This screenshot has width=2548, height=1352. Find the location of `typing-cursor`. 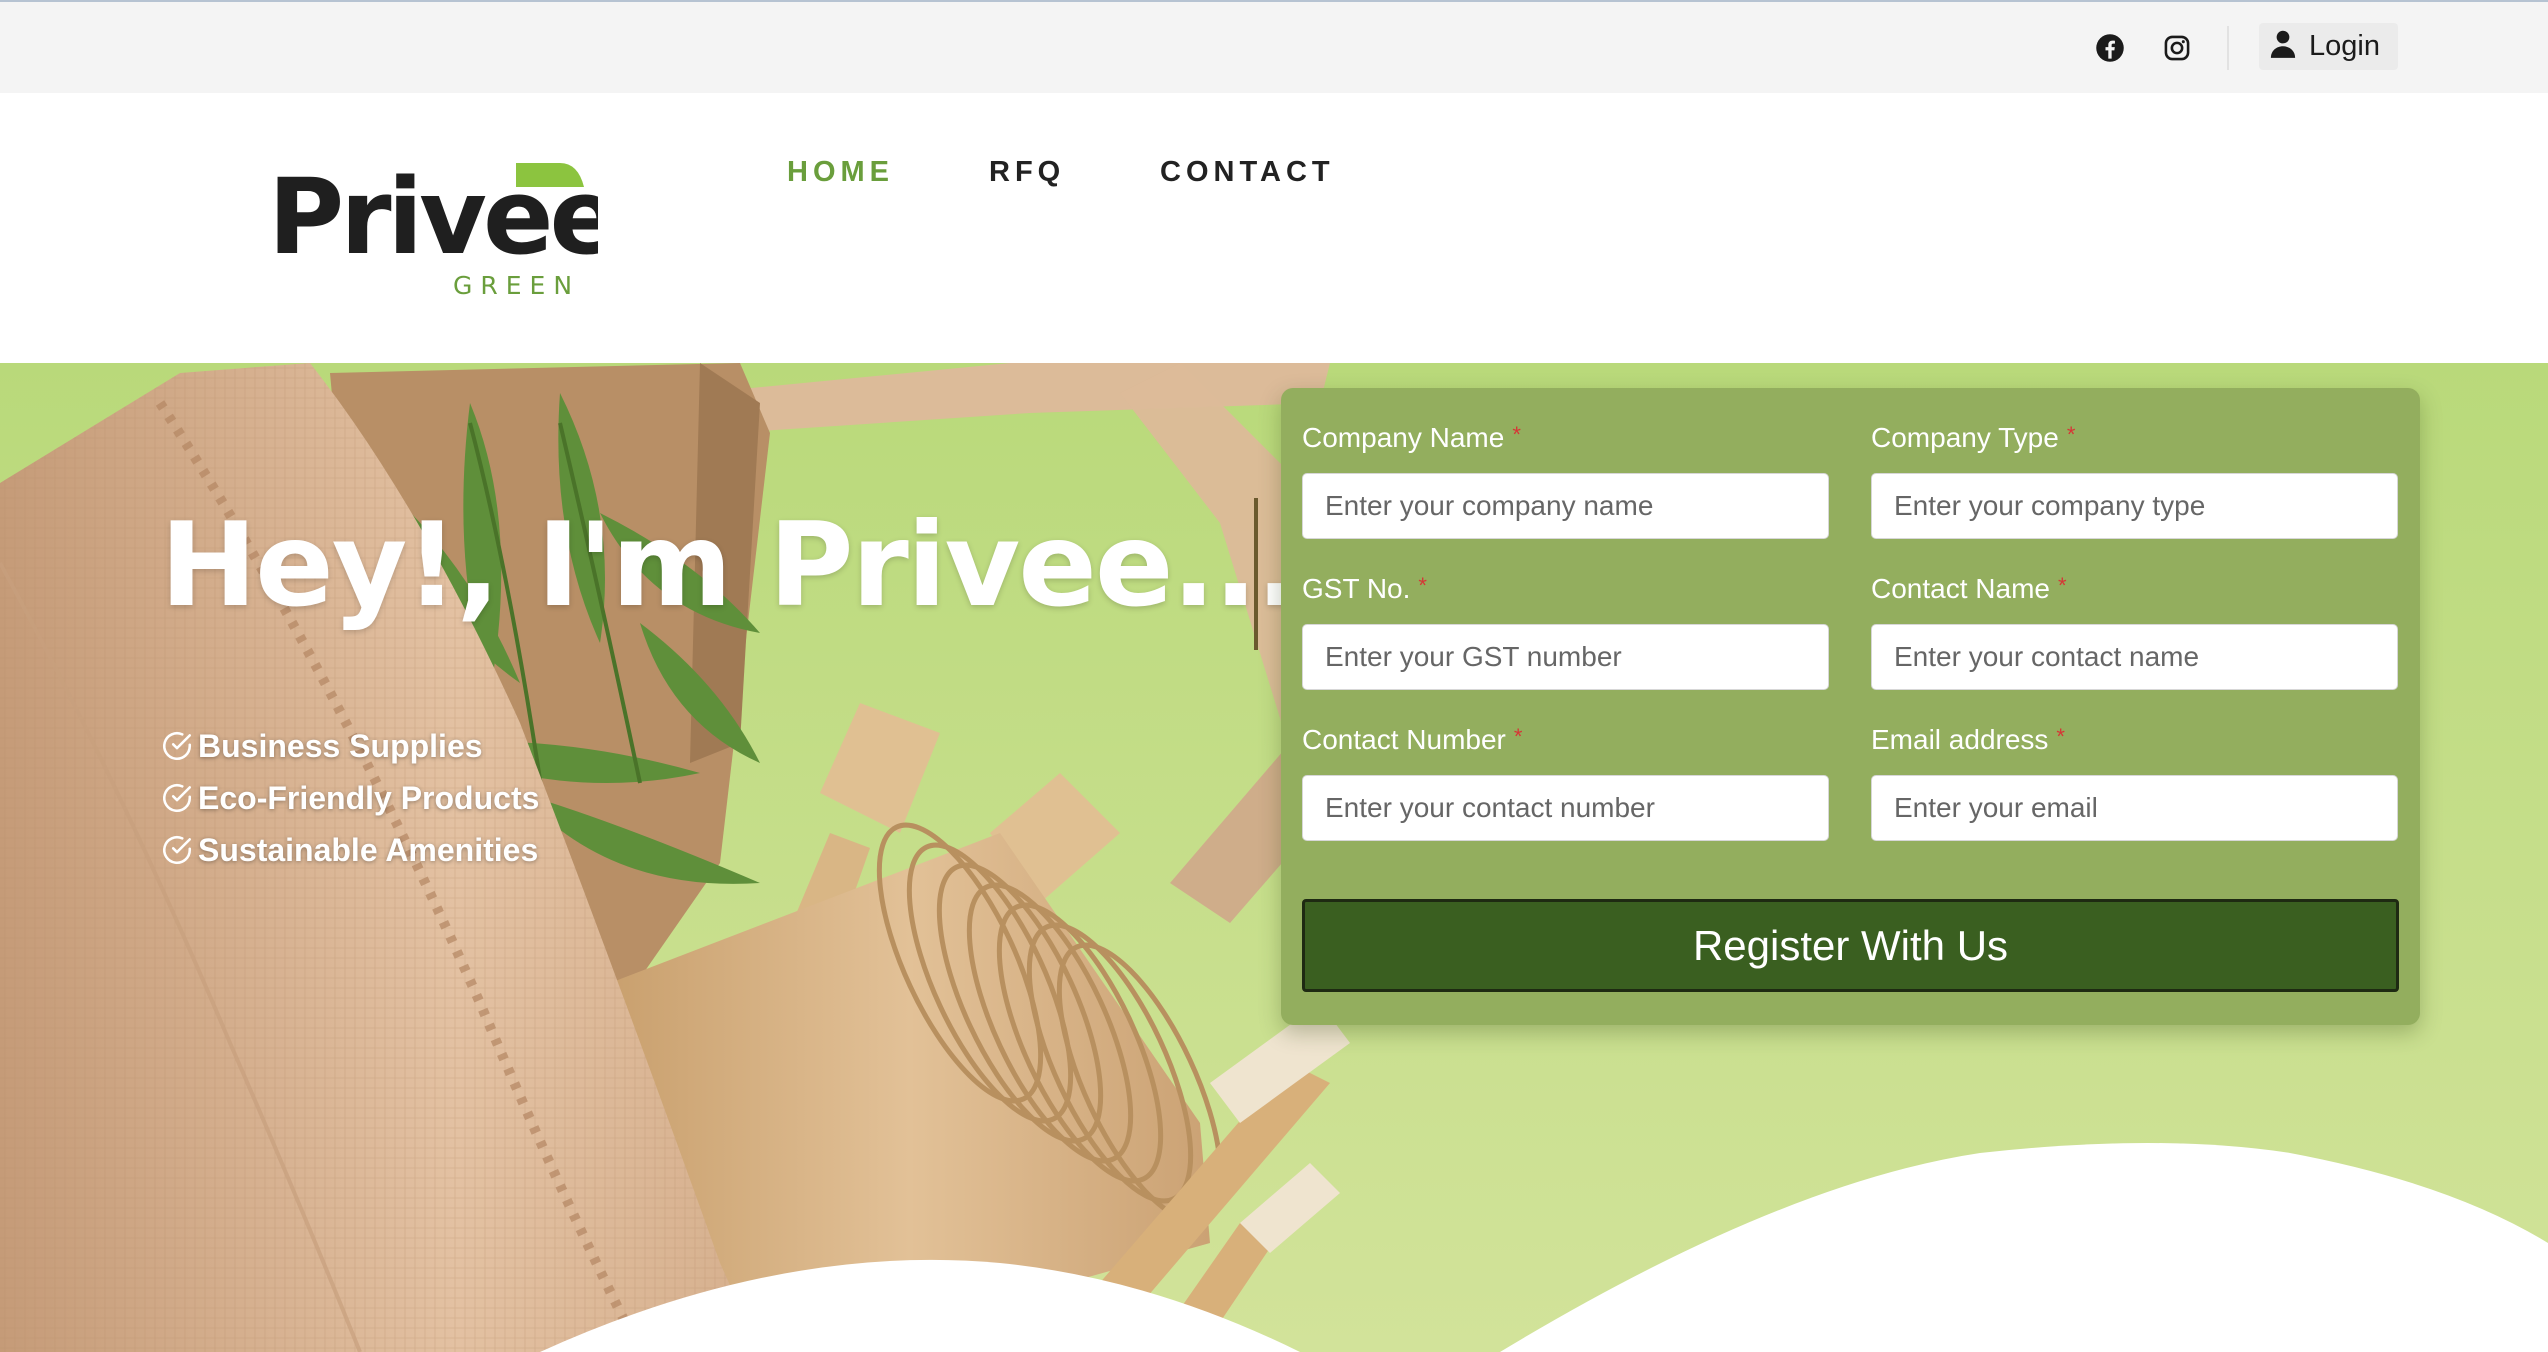

typing-cursor is located at coordinates (1256, 574).